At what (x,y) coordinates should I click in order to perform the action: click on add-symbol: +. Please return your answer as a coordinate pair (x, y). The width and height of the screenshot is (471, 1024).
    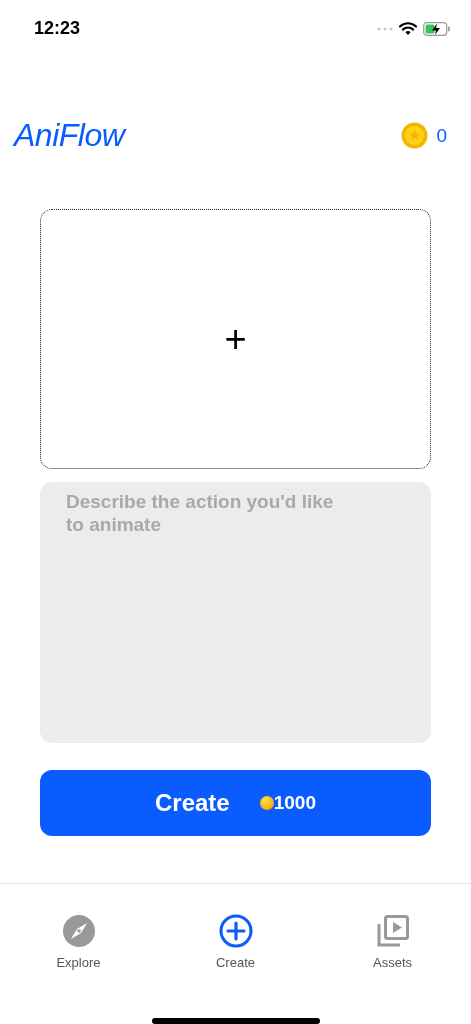
    Looking at the image, I should click on (235, 338).